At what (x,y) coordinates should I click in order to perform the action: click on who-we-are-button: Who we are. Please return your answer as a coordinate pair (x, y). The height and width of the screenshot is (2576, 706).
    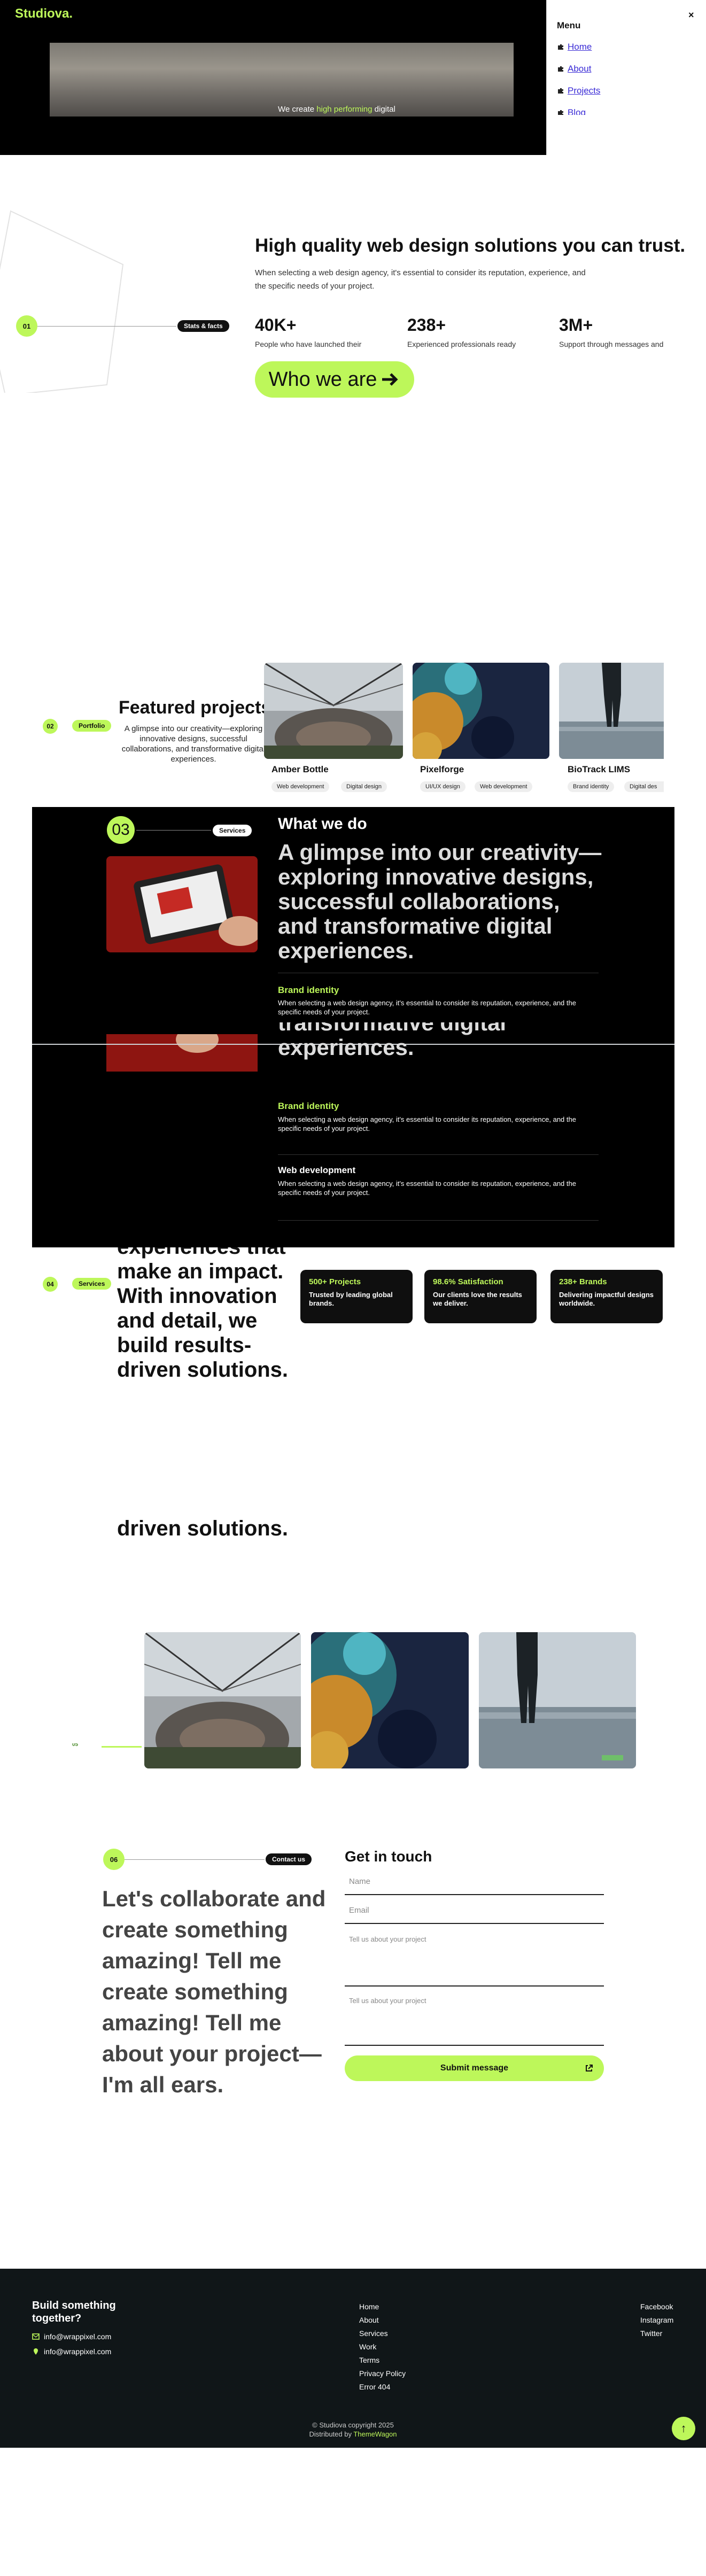
    Looking at the image, I should click on (334, 379).